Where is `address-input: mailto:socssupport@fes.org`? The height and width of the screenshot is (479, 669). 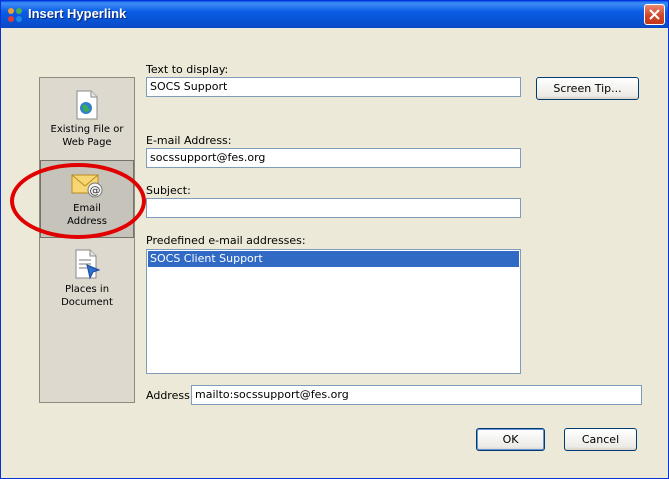
address-input: mailto:socssupport@fes.org is located at coordinates (416, 395).